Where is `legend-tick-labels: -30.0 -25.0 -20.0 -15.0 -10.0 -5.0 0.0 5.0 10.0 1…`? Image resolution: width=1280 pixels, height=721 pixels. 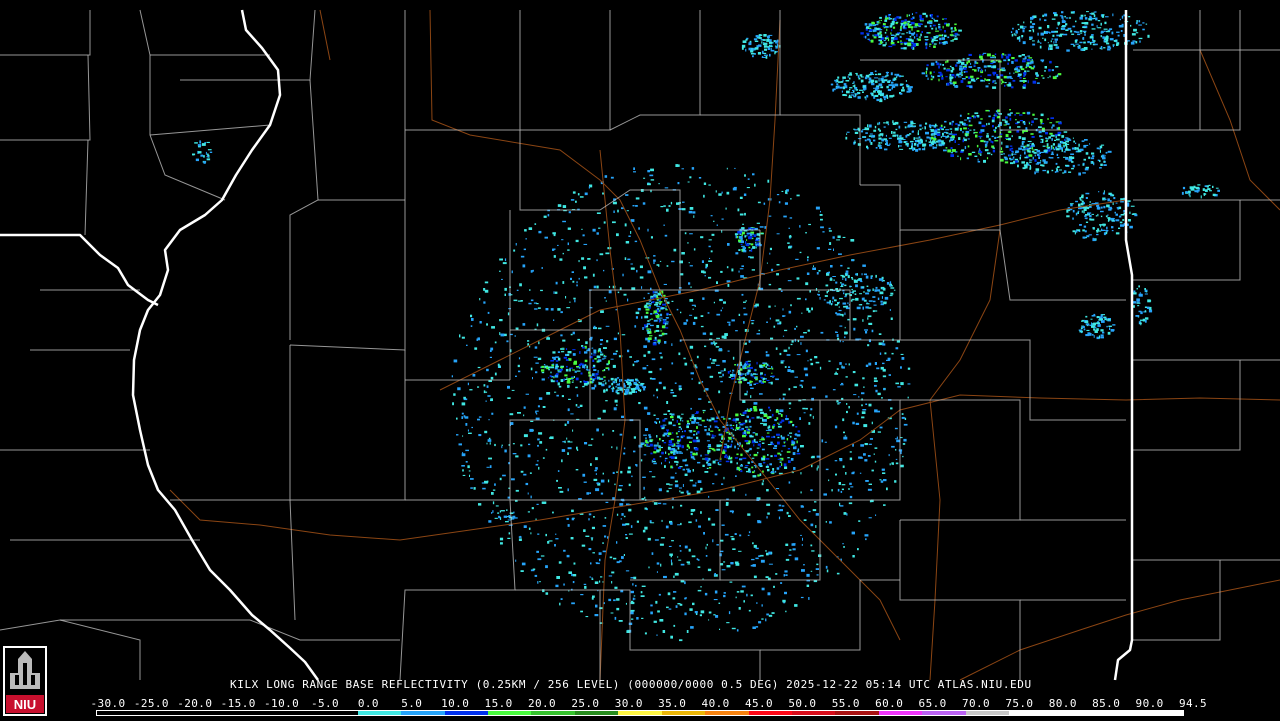 legend-tick-labels: -30.0 -25.0 -20.0 -15.0 -10.0 -5.0 0.0 5.0 10.0 1… is located at coordinates (648, 703).